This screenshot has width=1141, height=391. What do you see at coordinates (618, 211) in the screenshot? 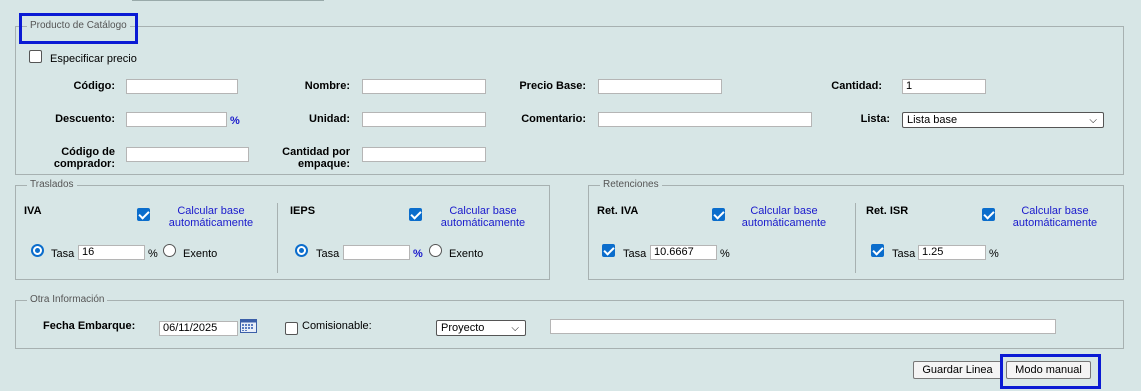
I see `ret-iva-title: Ret. IVA` at bounding box center [618, 211].